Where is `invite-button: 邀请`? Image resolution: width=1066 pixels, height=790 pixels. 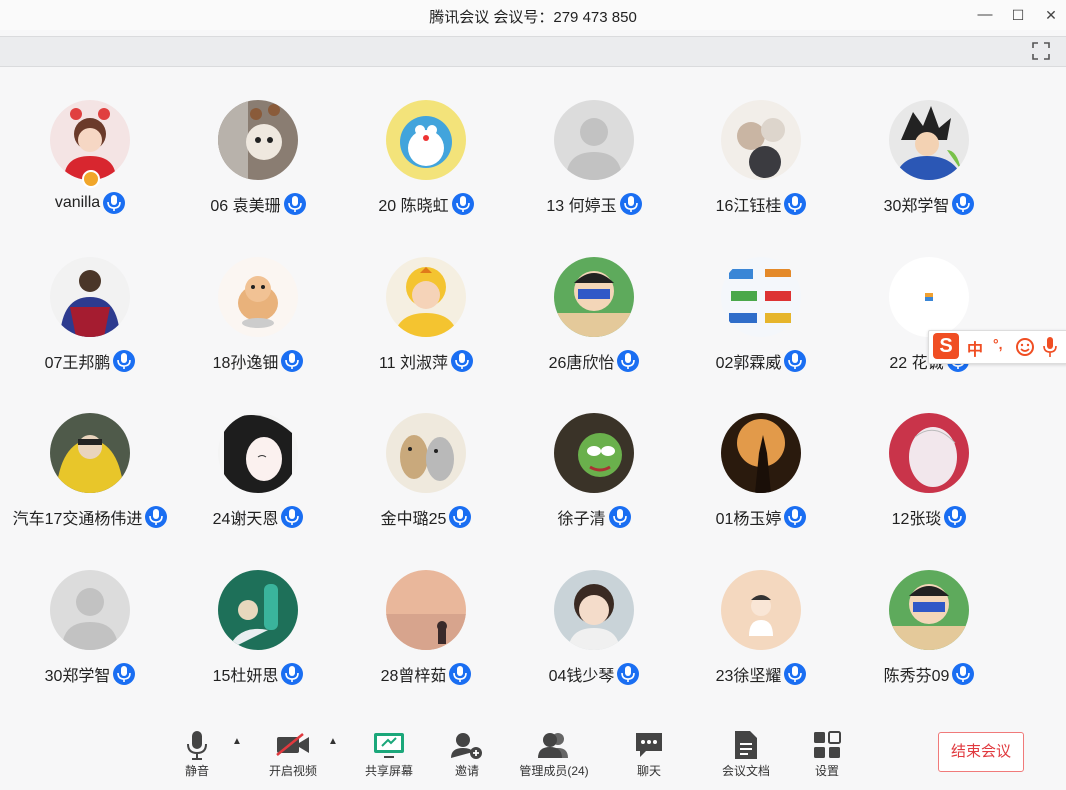 invite-button: 邀请 is located at coordinates (467, 753).